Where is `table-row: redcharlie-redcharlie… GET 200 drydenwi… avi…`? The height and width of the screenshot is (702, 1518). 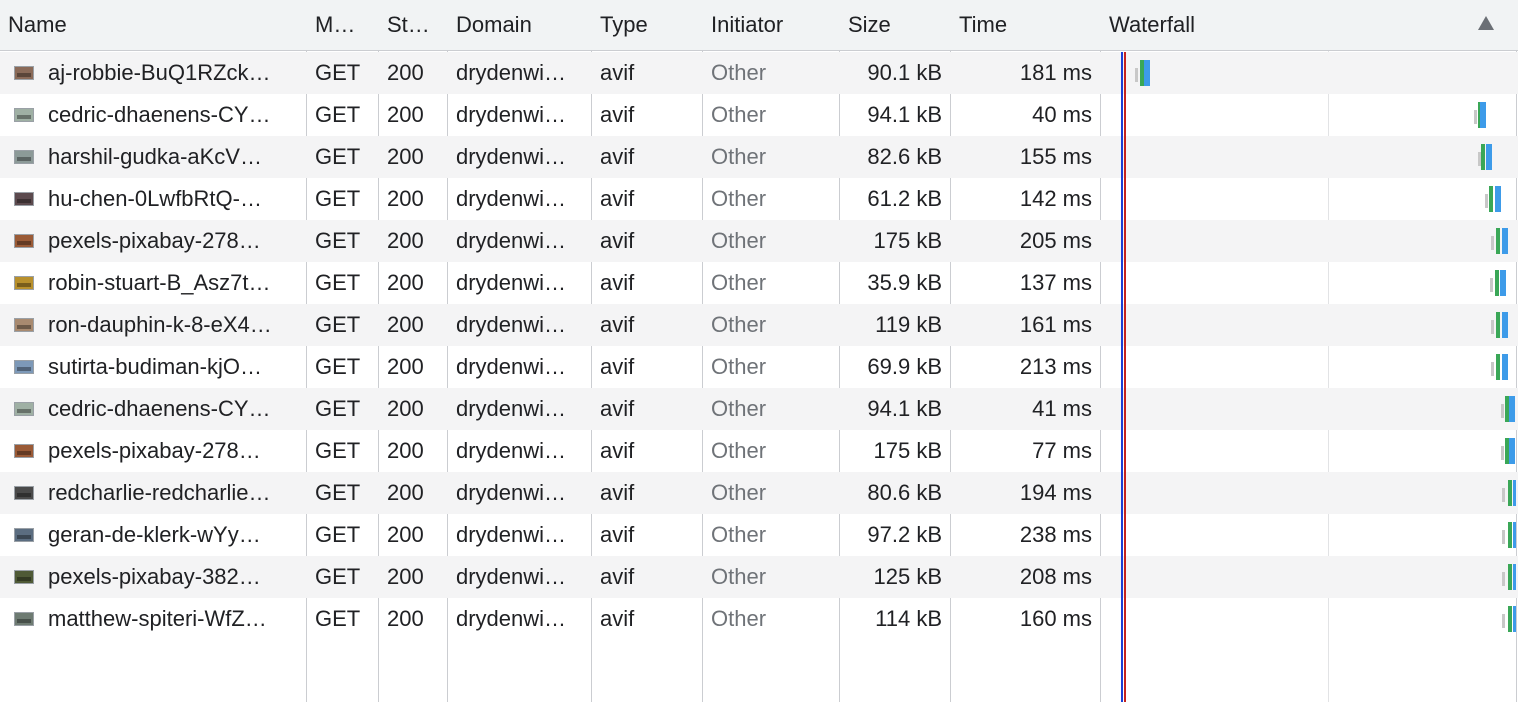 table-row: redcharlie-redcharlie… GET 200 drydenwi… avi… is located at coordinates (759, 493).